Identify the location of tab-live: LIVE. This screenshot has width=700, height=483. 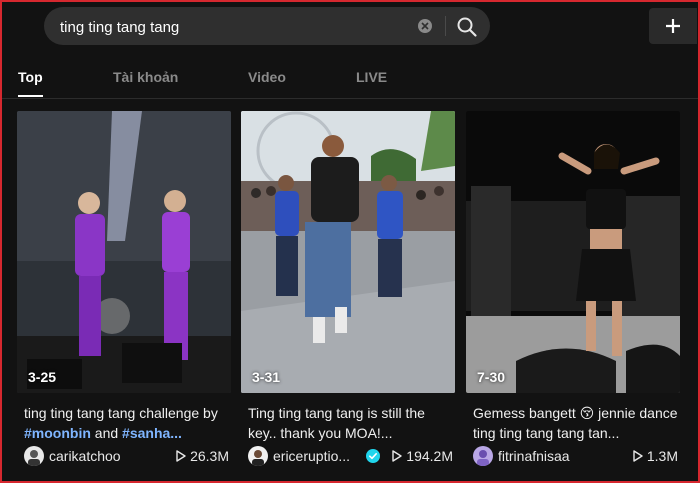
(371, 77).